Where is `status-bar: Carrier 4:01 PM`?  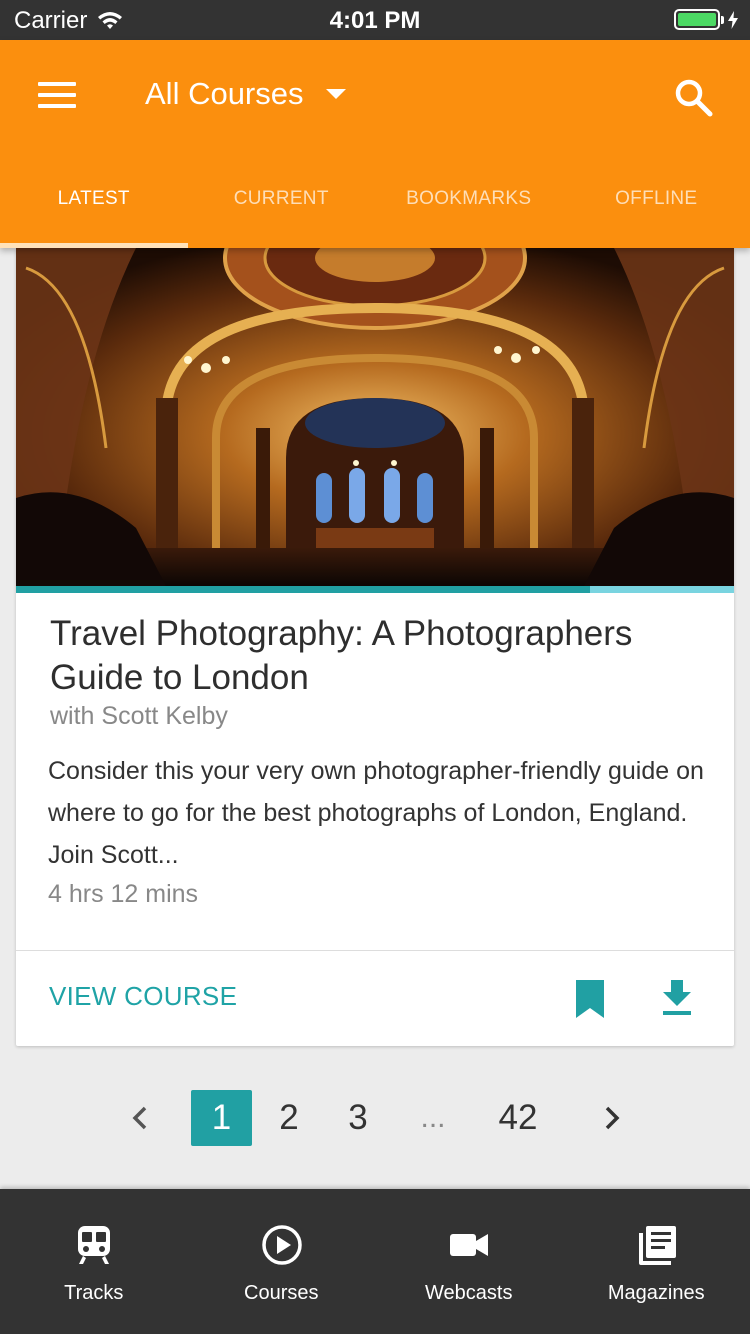
status-bar: Carrier 4:01 PM is located at coordinates (375, 20).